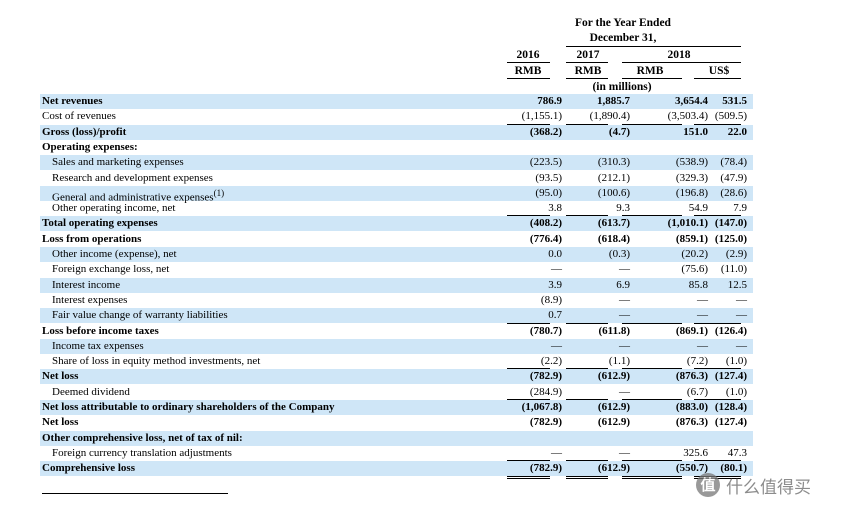 This screenshot has width=859, height=507. What do you see at coordinates (695, 452) in the screenshot?
I see `value-2018-rmb: 325.6` at bounding box center [695, 452].